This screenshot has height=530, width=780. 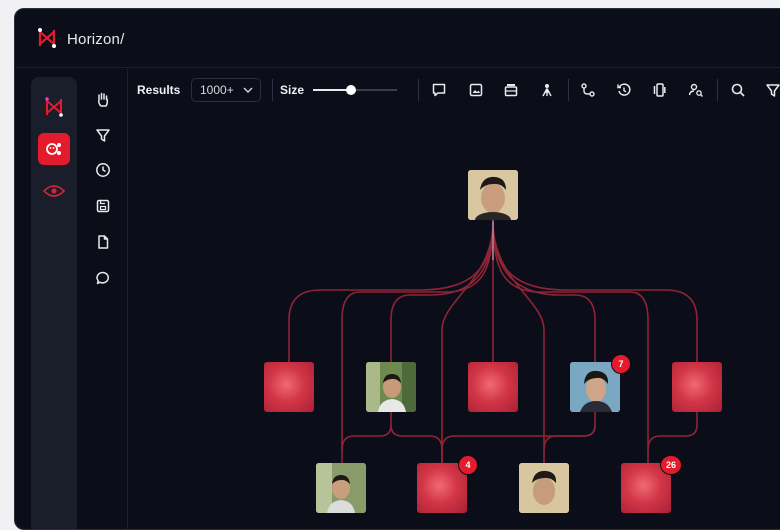 I want to click on chat-bubble-icon, so click(x=439, y=90).